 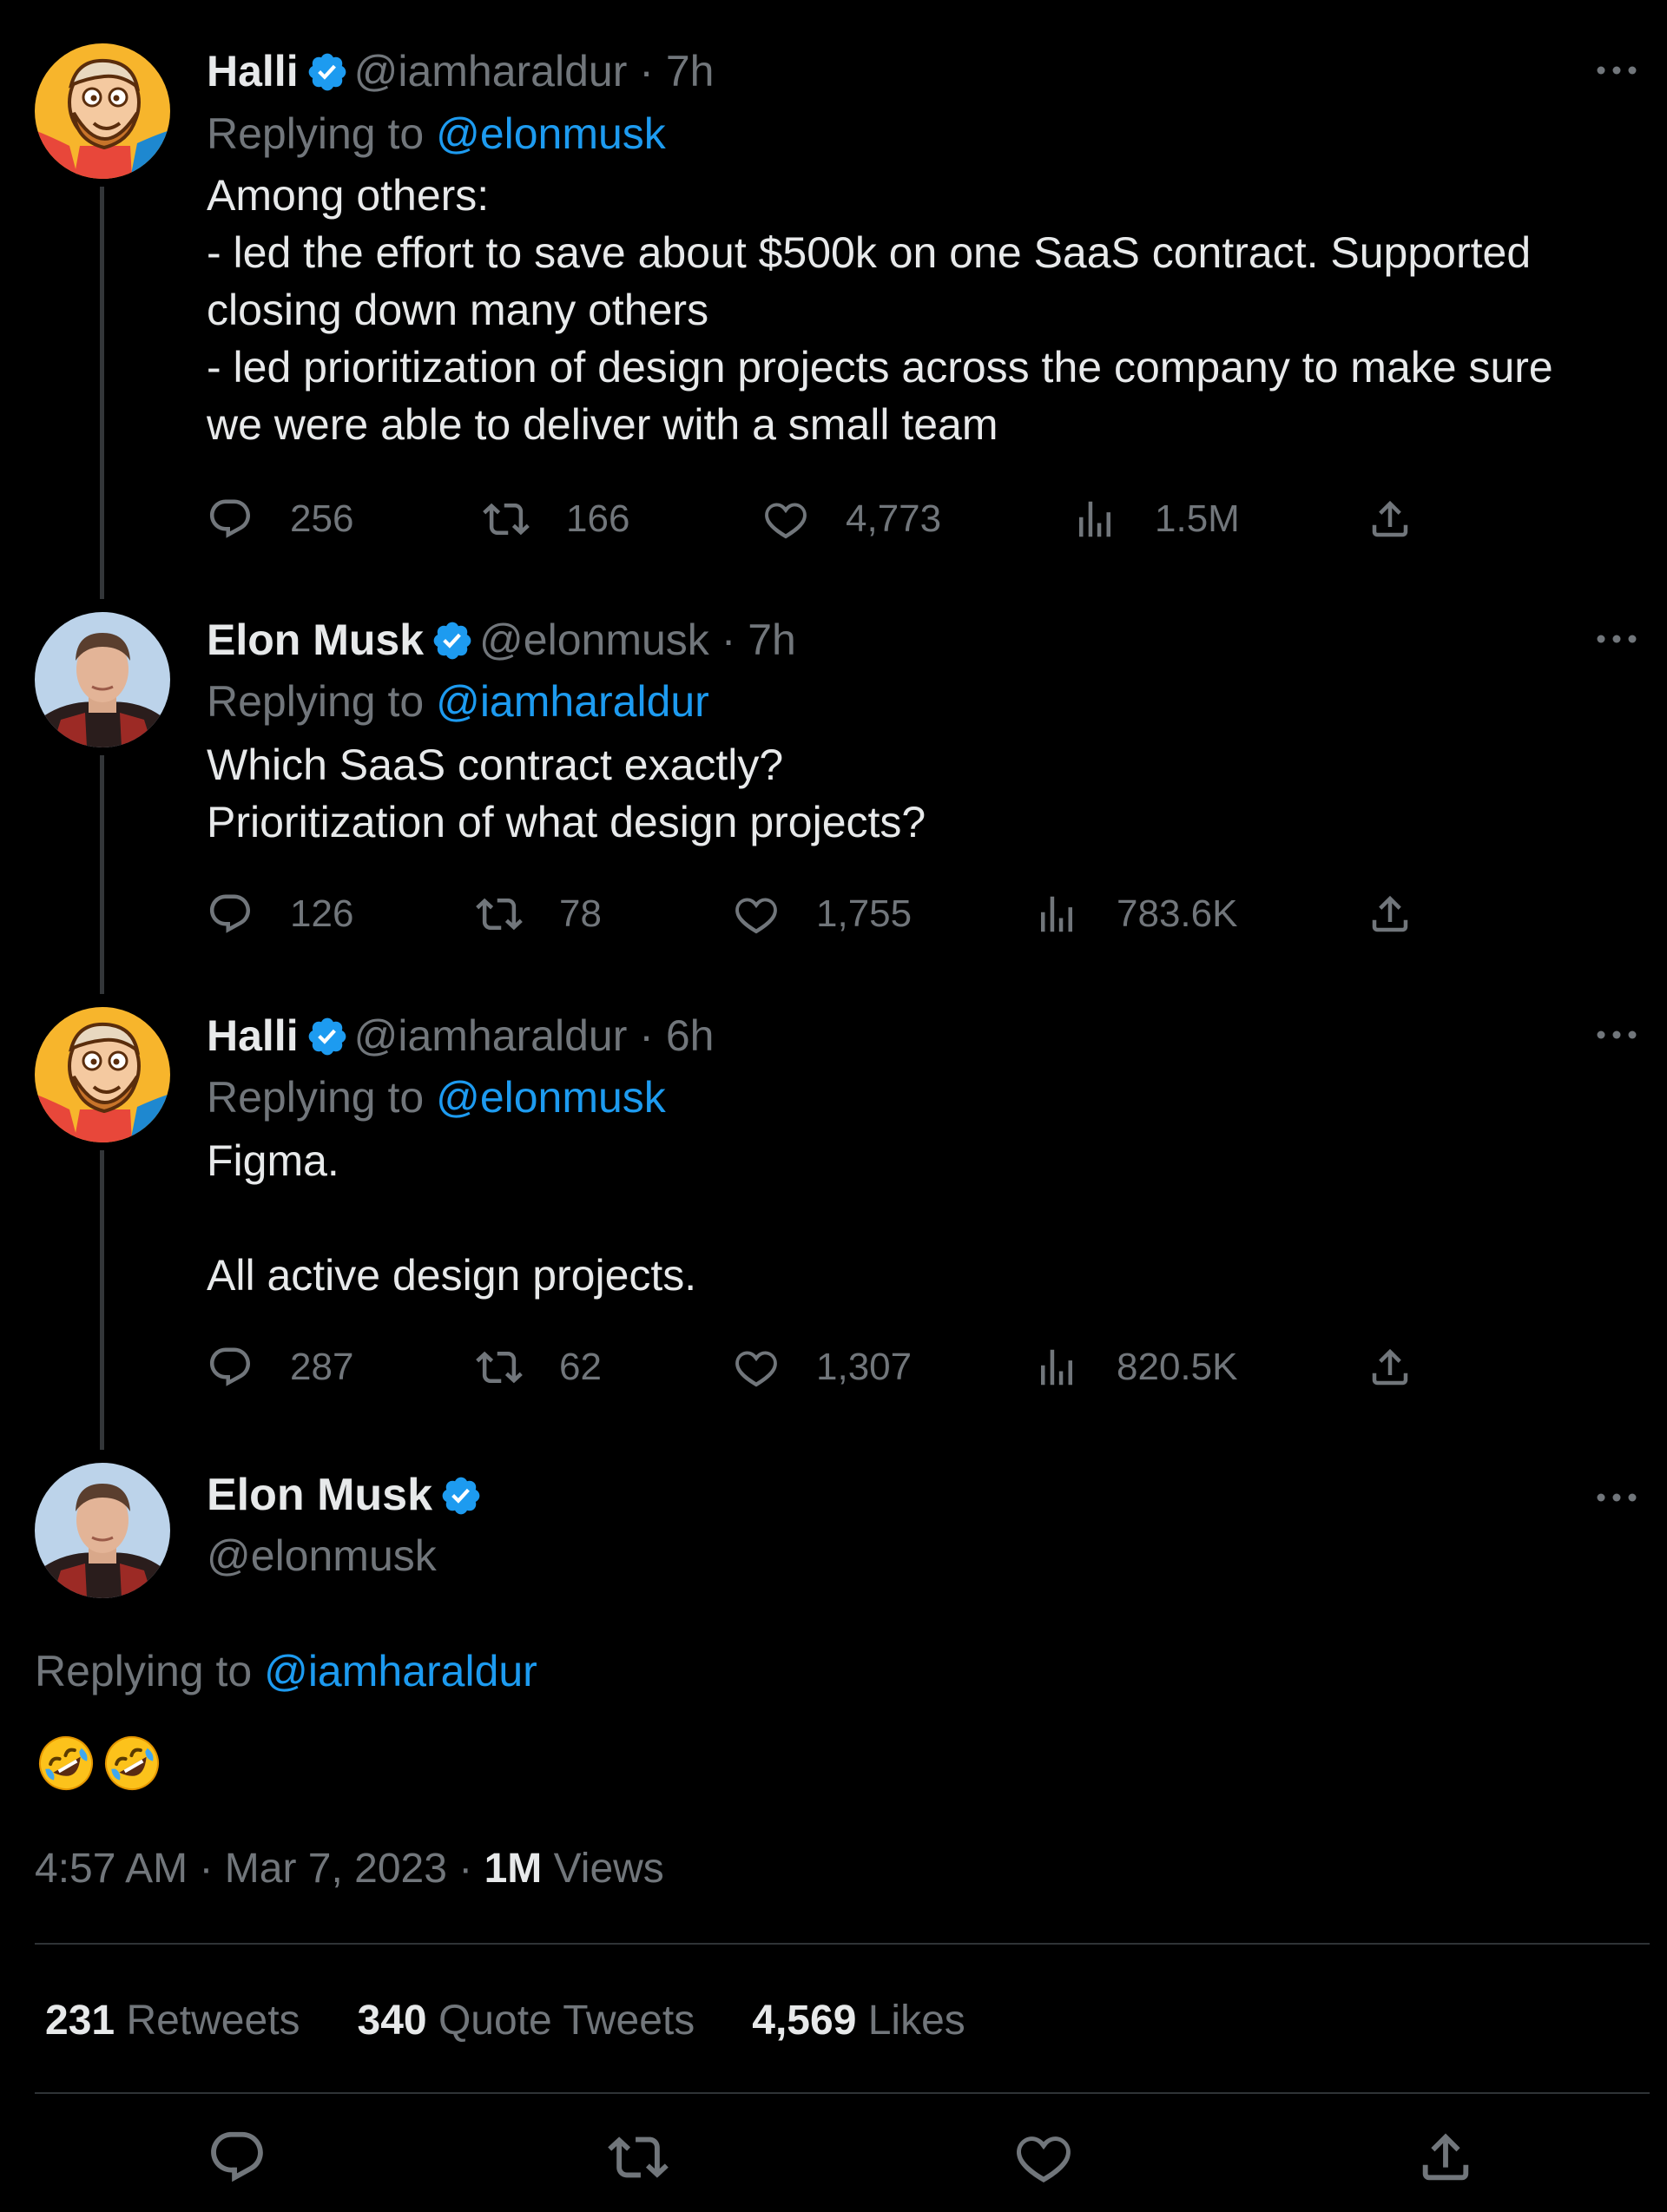 I want to click on retweet-count: 62, so click(x=580, y=1367).